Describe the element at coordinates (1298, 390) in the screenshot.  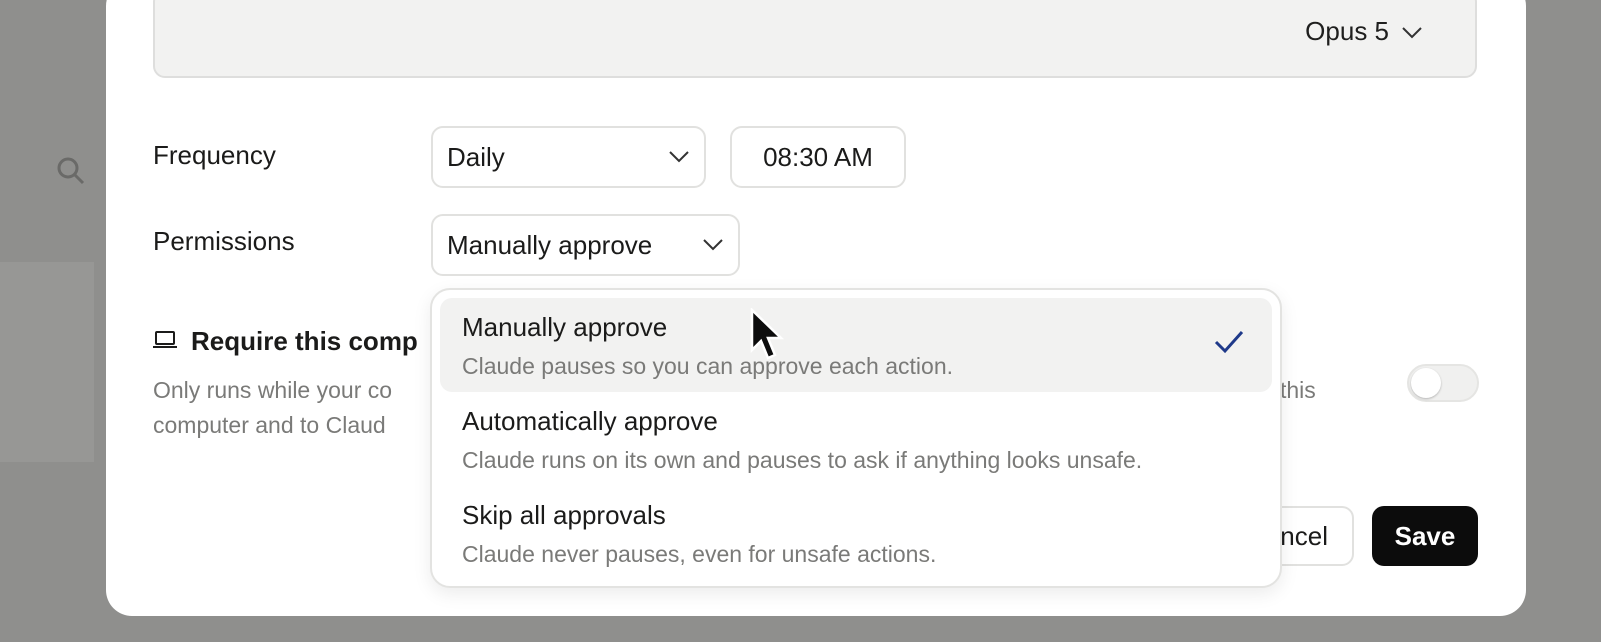
I see `require-computer-desc-tail: this` at that location.